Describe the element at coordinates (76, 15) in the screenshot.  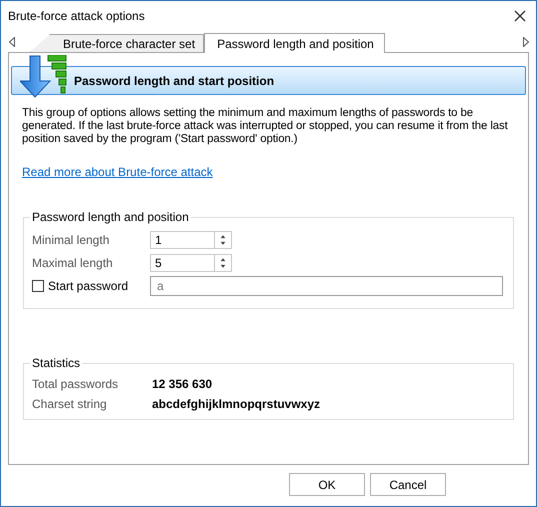
I see `window-title: Brute-force attack options` at that location.